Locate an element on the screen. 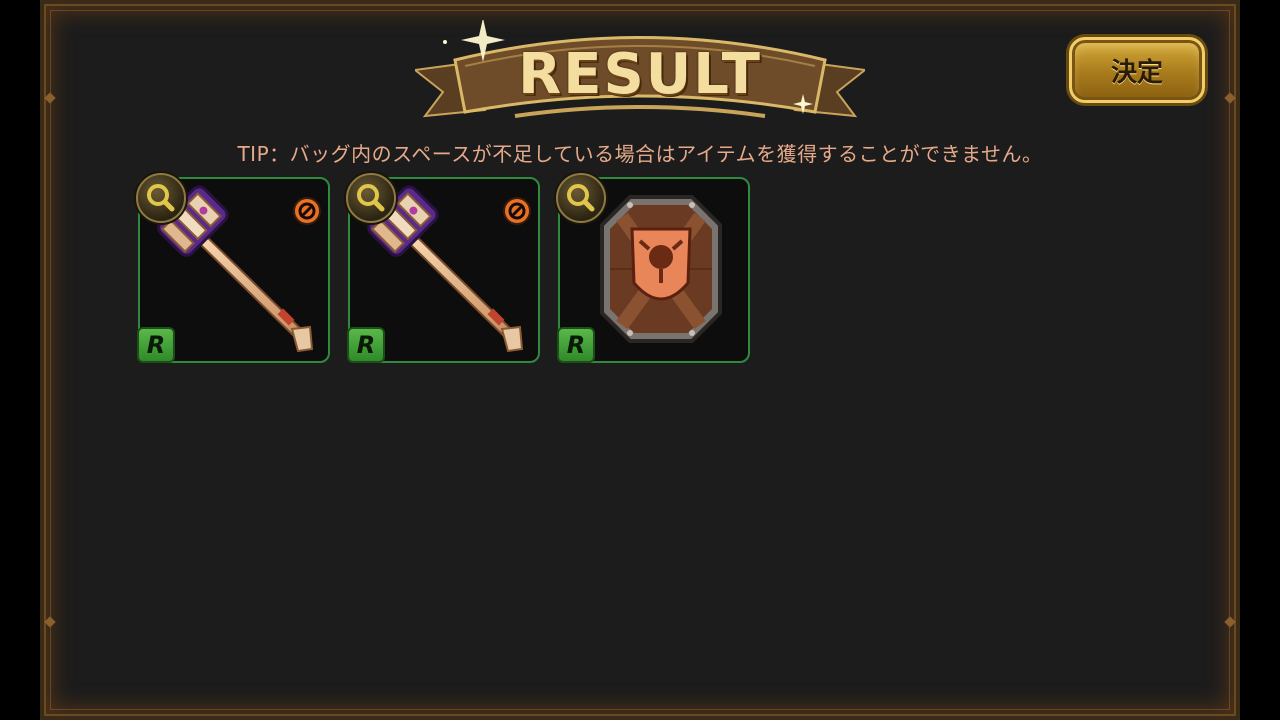 Image resolution: width=1280 pixels, height=720 pixels. confirm-button-label: 決定 is located at coordinates (1136, 72).